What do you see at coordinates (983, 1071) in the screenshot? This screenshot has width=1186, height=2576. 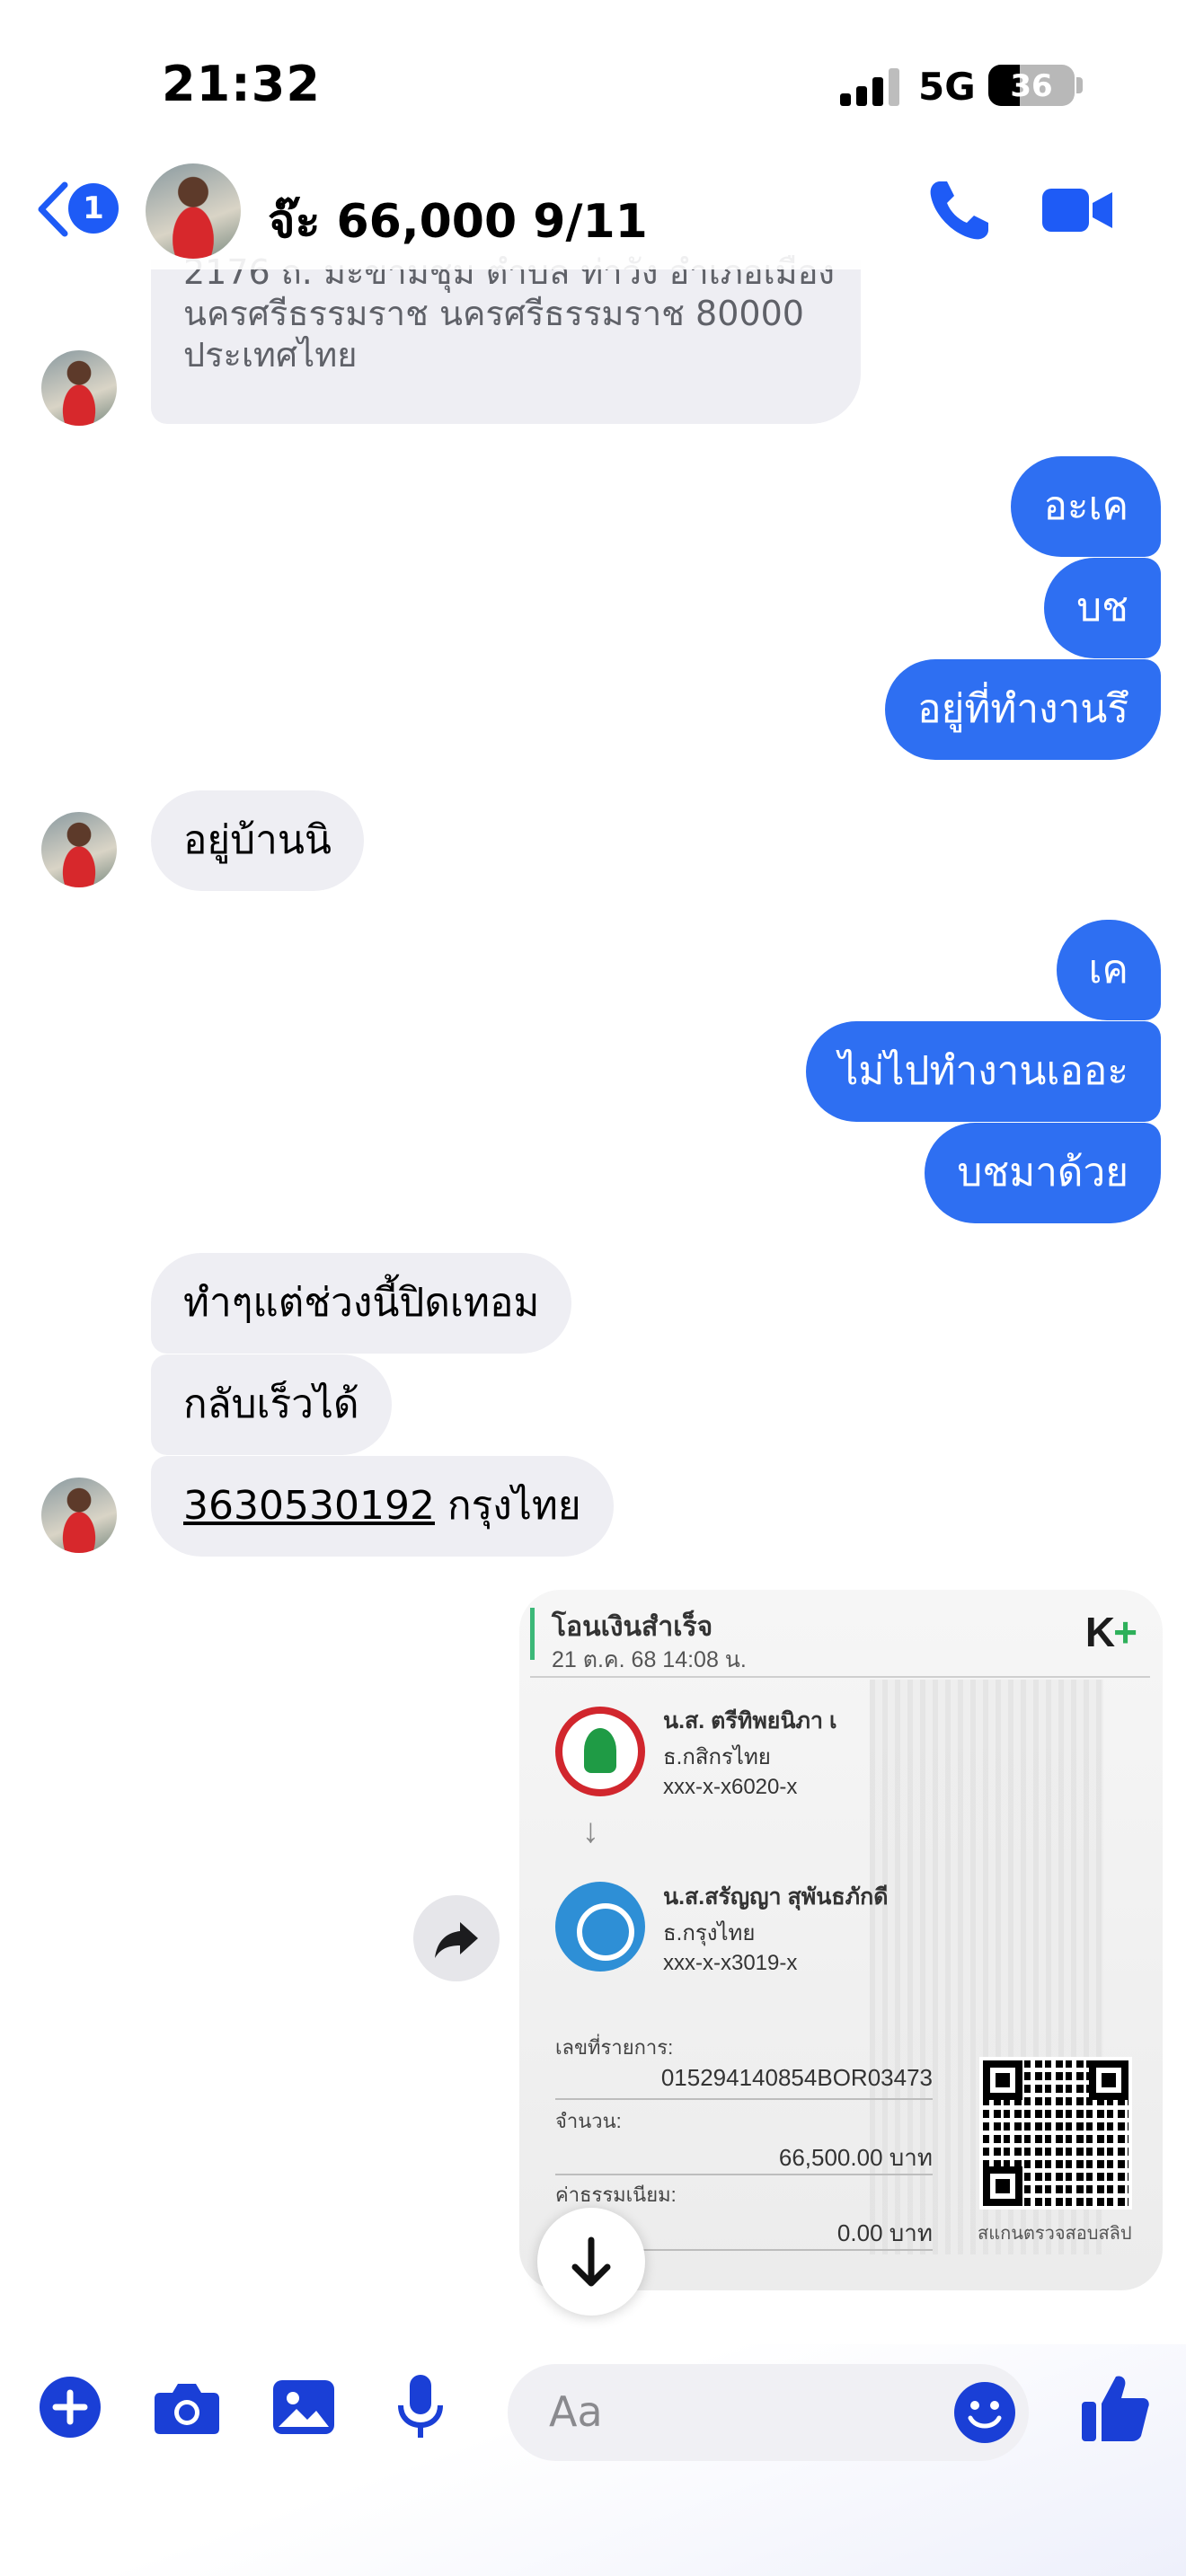 I see `outgoing-message: ไม่ไปทำงานเออะ` at bounding box center [983, 1071].